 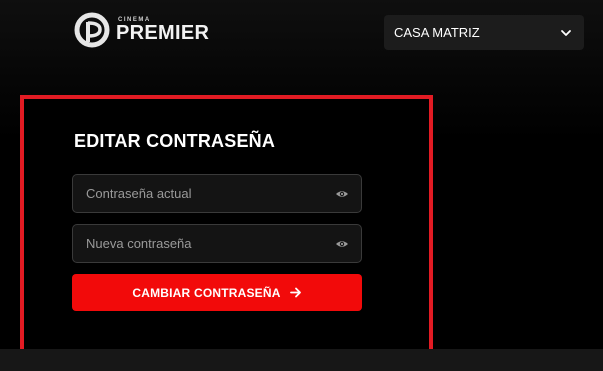 I want to click on footer-strip, so click(x=301, y=360).